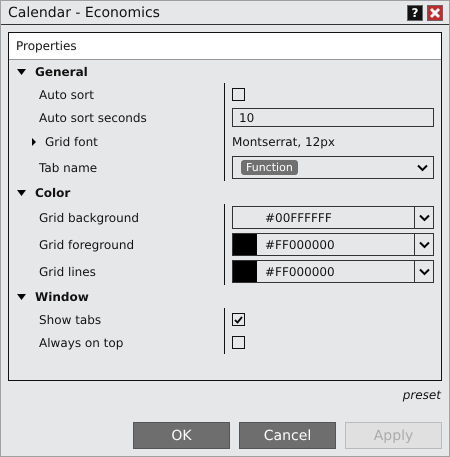 The image size is (450, 457). What do you see at coordinates (287, 435) in the screenshot?
I see `dialog-button: Cancel` at bounding box center [287, 435].